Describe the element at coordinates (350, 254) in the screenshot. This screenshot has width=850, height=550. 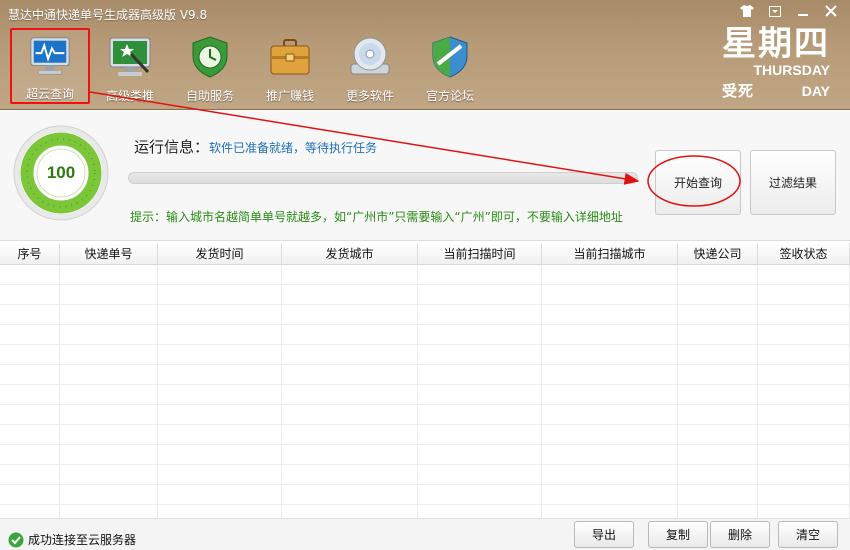
I see `column-header: 发货城市` at that location.